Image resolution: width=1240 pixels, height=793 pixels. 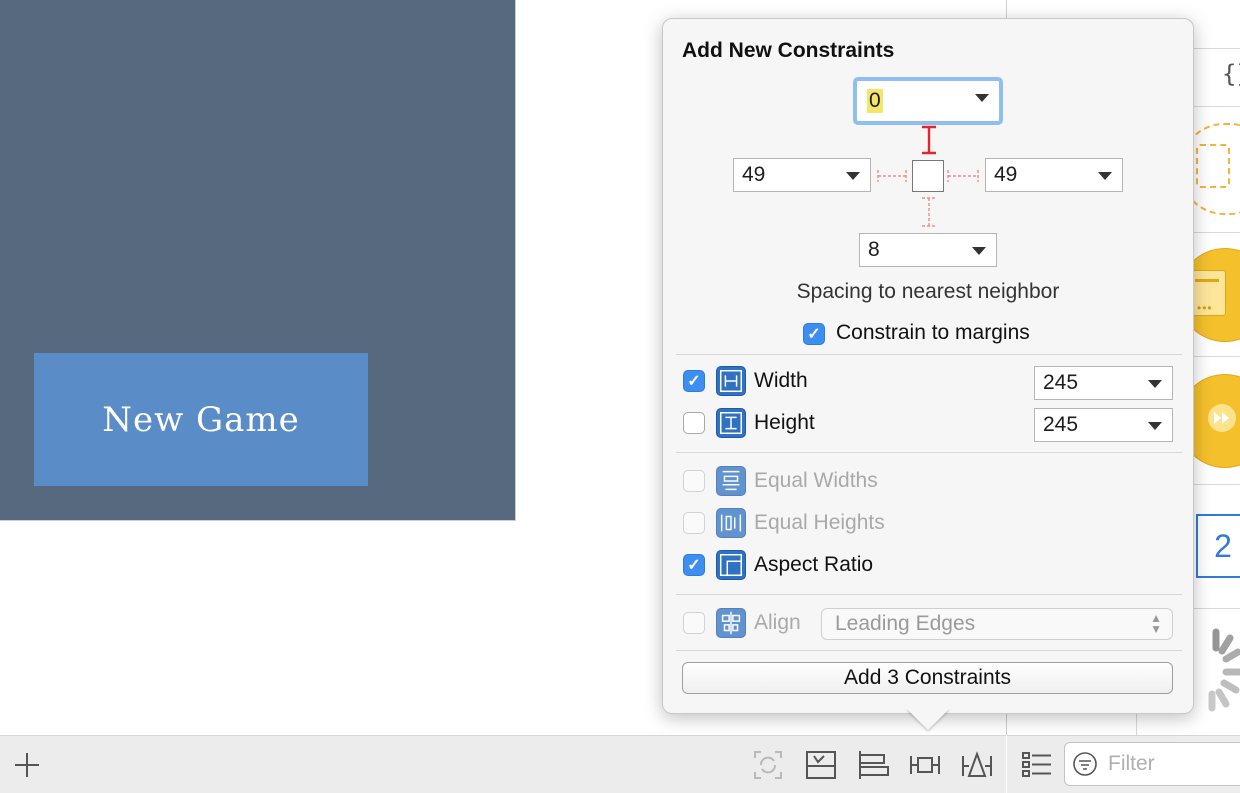 What do you see at coordinates (1208, 293) in the screenshot?
I see `view-controller-icon: •••` at bounding box center [1208, 293].